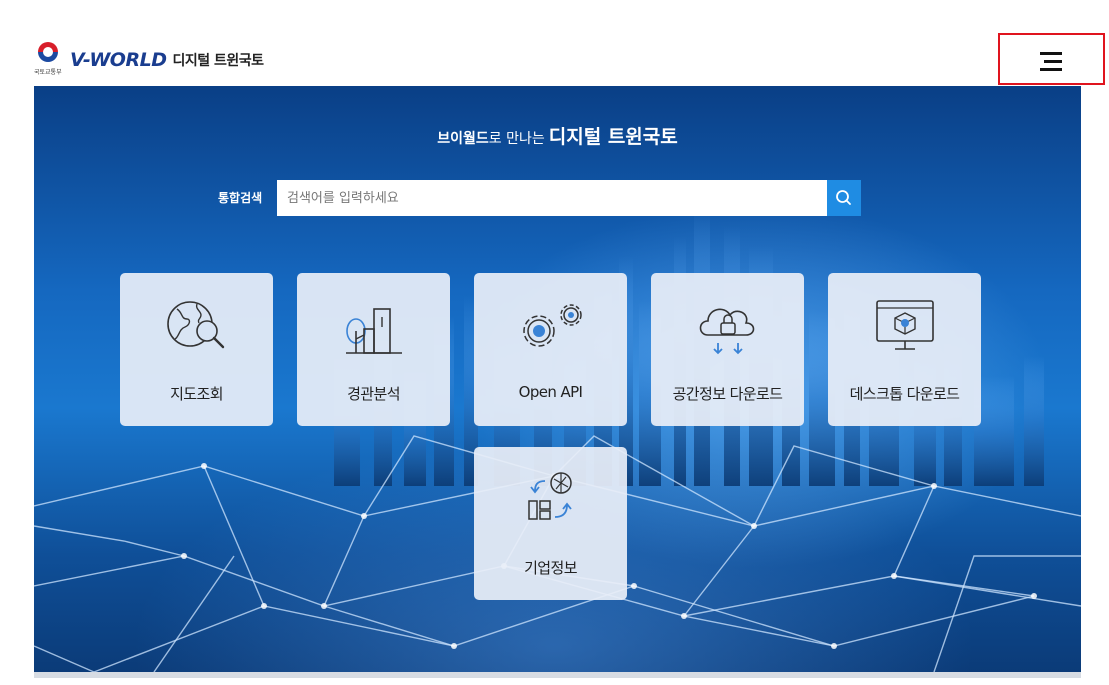 The image size is (1109, 685). I want to click on gears-icon, so click(552, 325).